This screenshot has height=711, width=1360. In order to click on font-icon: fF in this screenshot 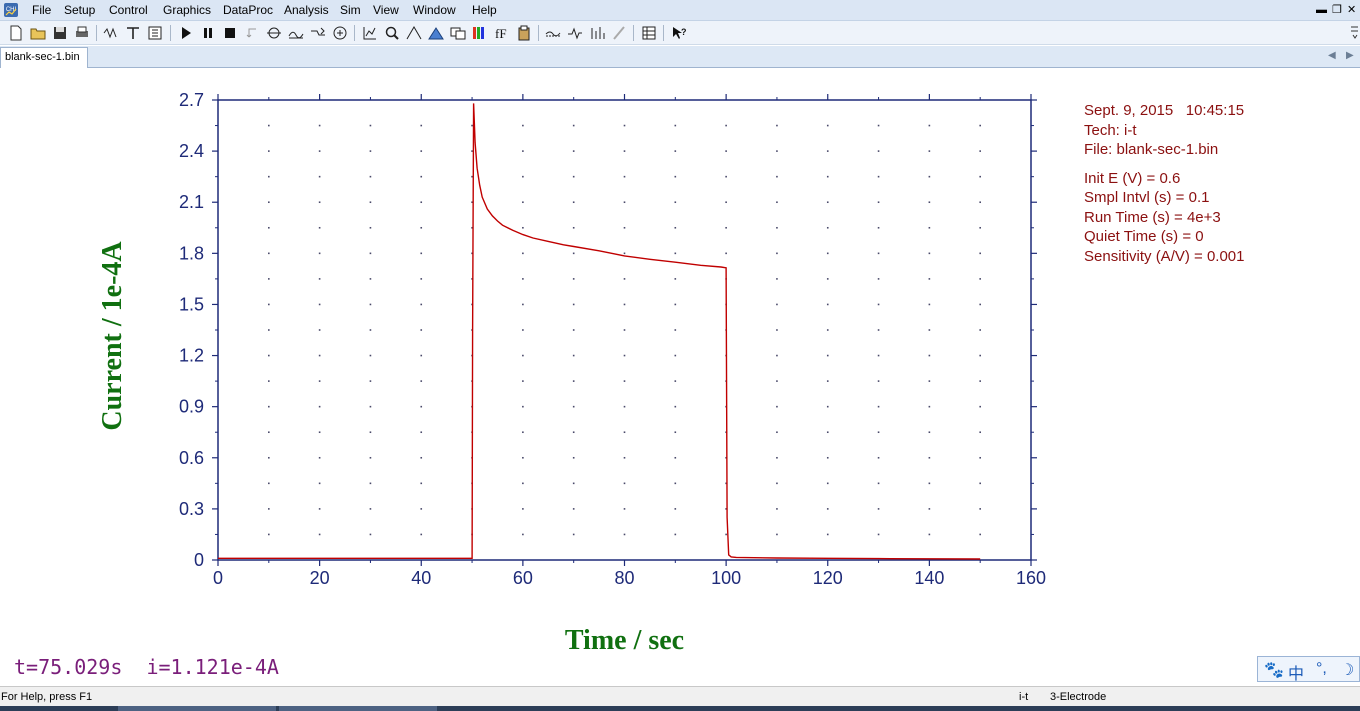, I will do `click(502, 33)`.